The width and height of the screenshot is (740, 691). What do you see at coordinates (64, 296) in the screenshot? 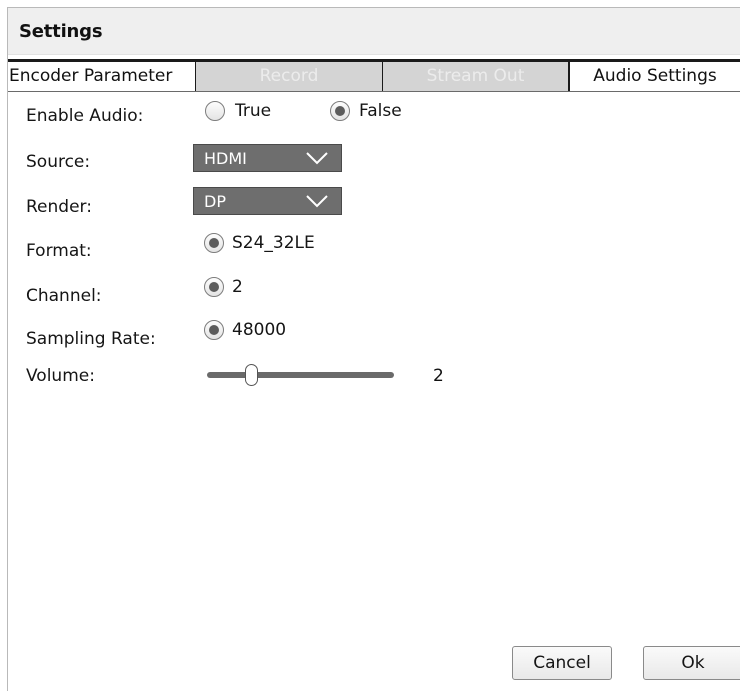
I see `channel-label: Channel:` at bounding box center [64, 296].